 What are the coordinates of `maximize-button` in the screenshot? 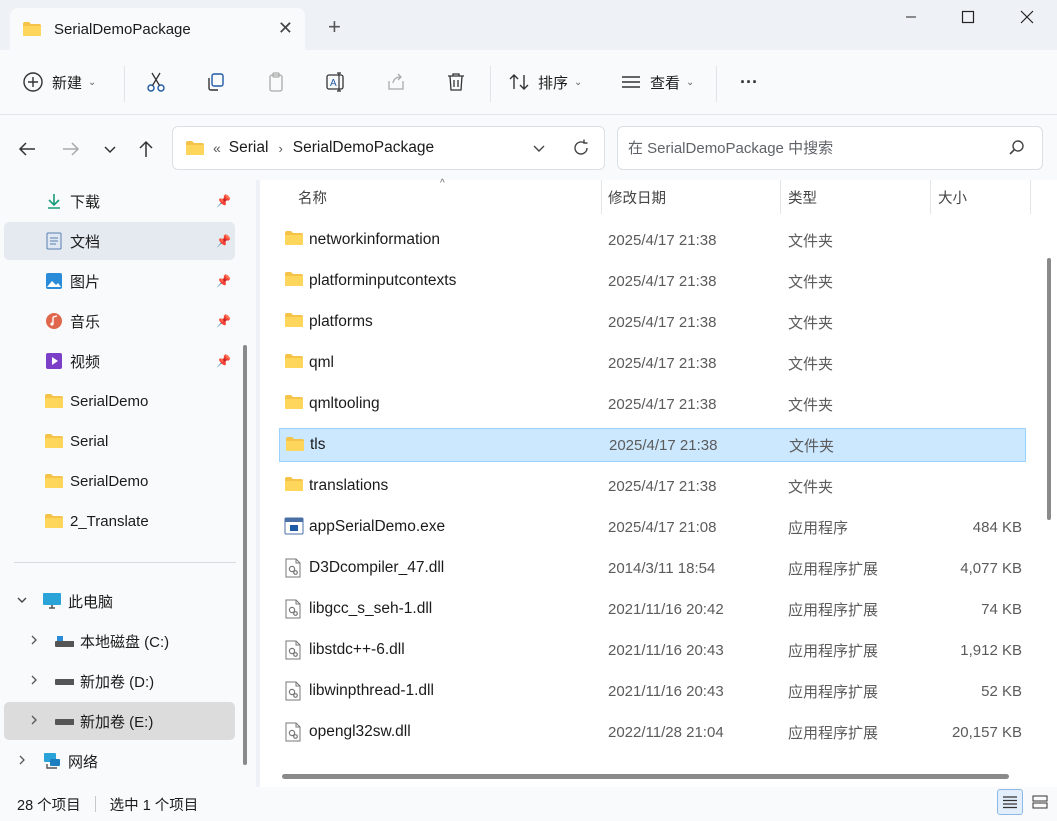 It's located at (968, 17).